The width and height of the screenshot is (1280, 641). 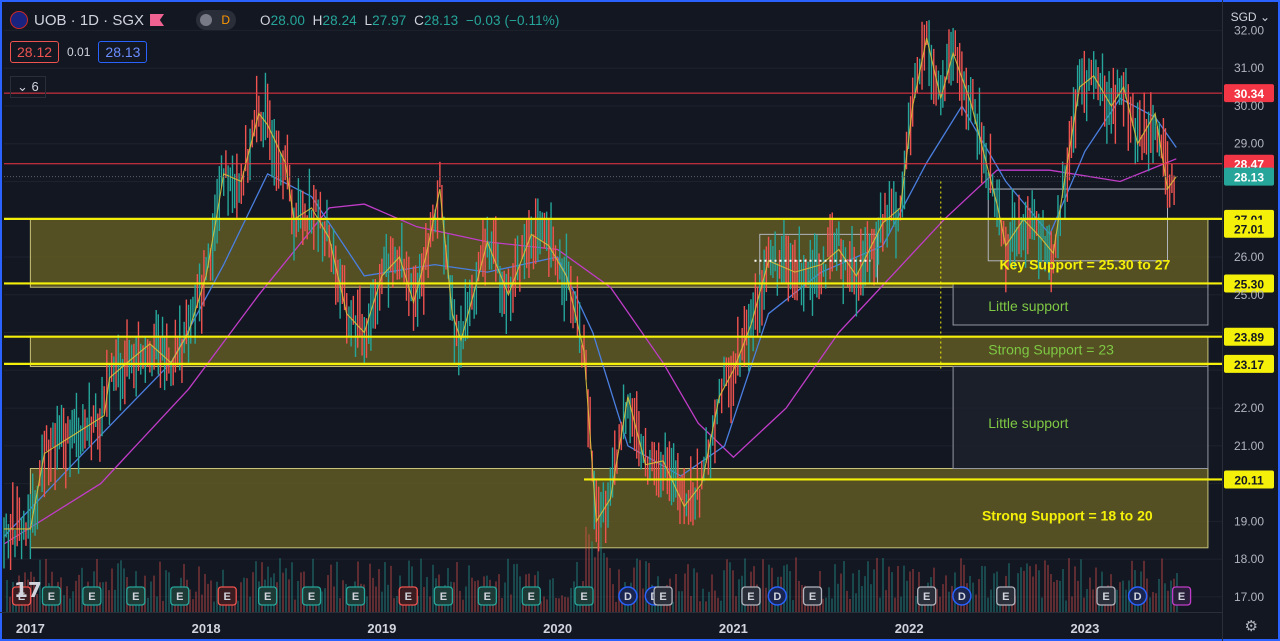 I want to click on data-mode-toggle: D, so click(x=216, y=20).